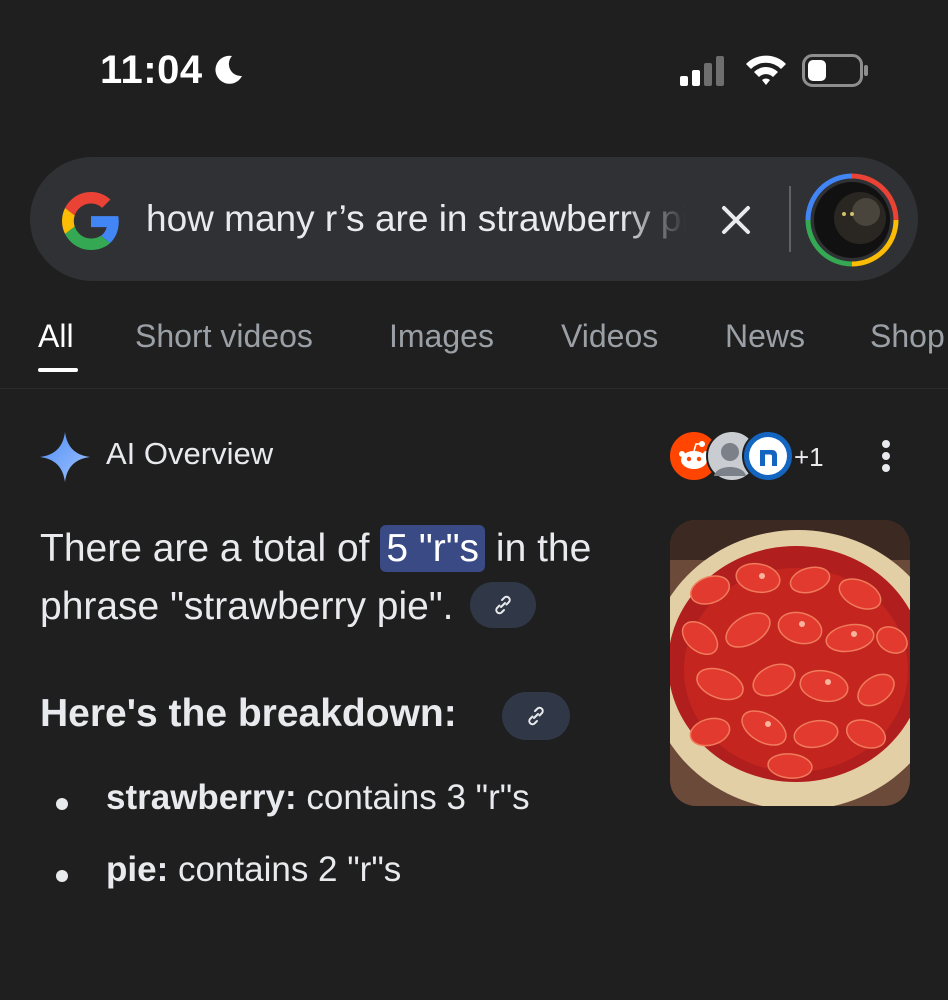  Describe the element at coordinates (201, 797) in the screenshot. I see `bullet-term: strawberry:` at that location.